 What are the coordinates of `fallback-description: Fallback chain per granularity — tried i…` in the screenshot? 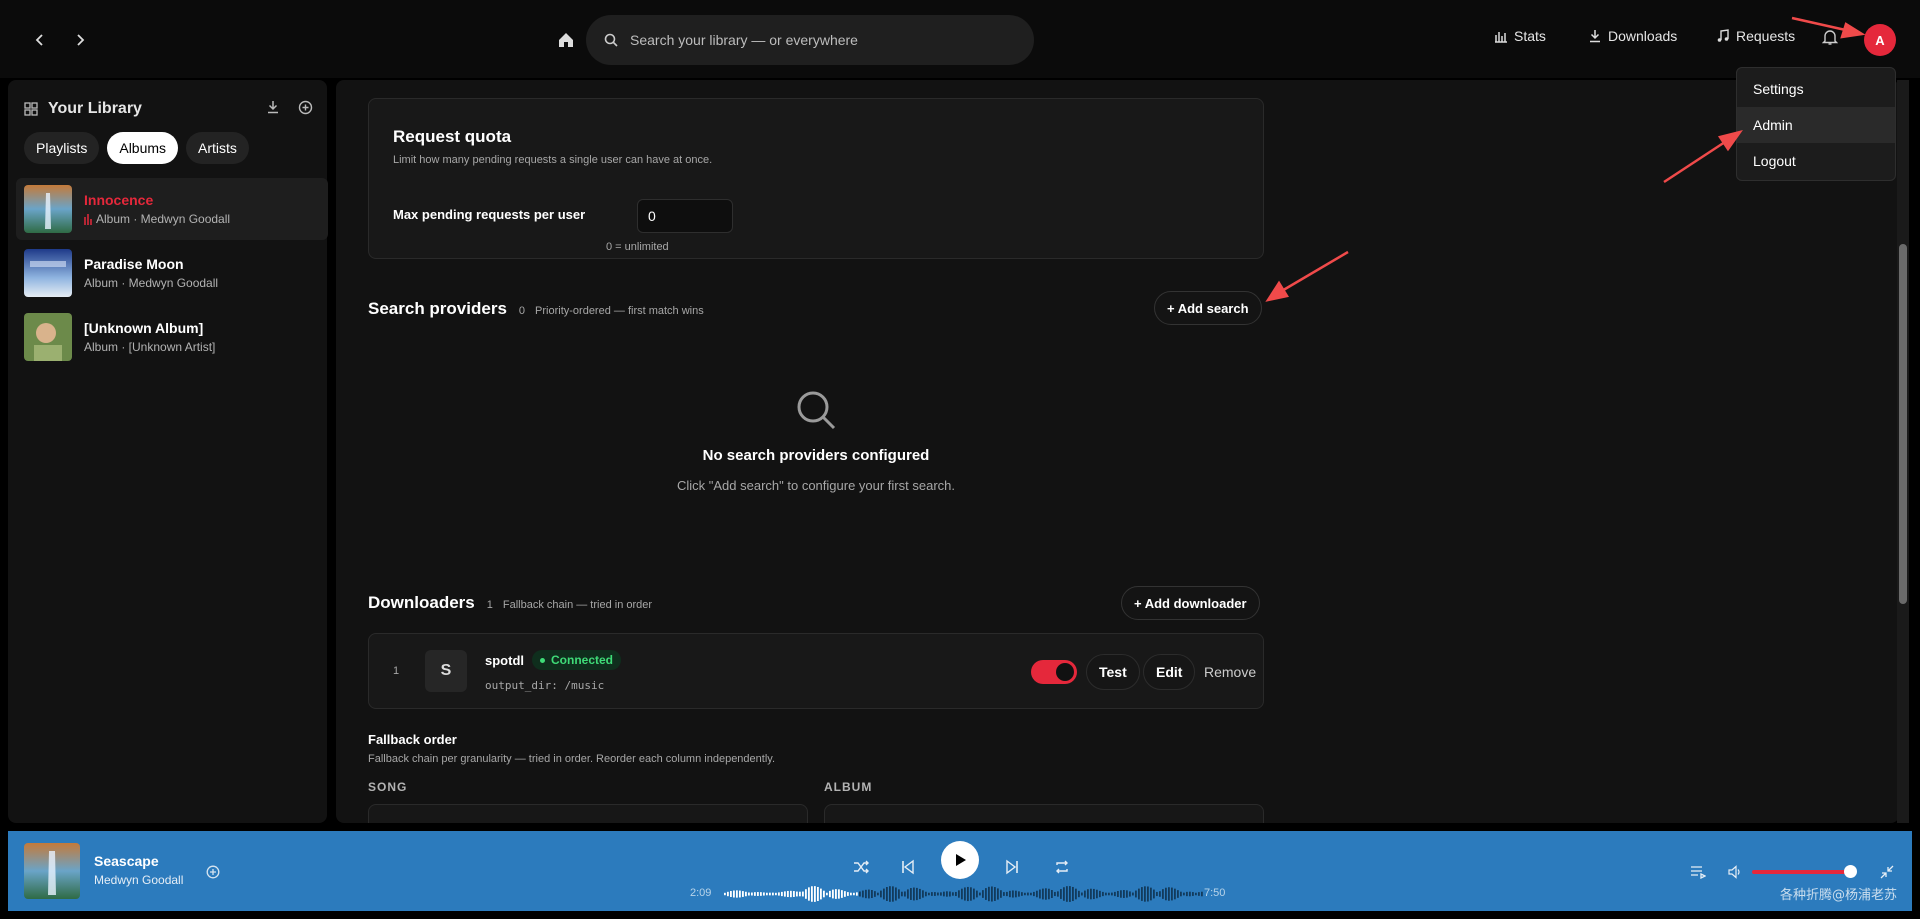 It's located at (572, 759).